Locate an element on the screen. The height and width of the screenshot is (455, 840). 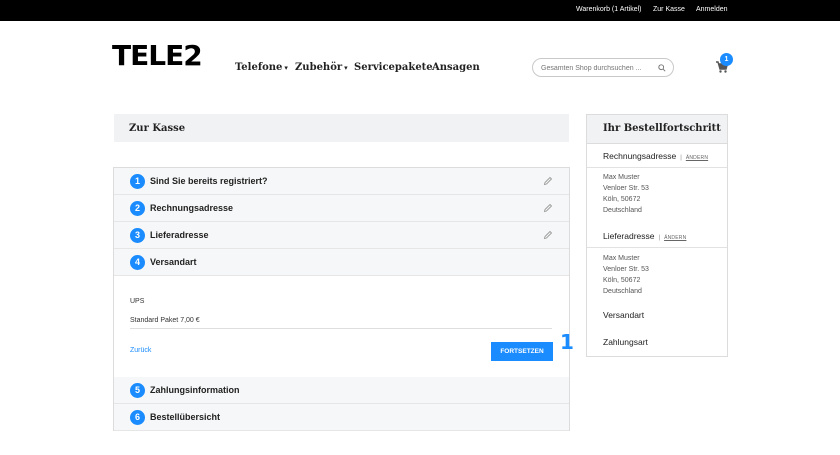
change-shipping-link: ÄNDERN is located at coordinates (675, 238).